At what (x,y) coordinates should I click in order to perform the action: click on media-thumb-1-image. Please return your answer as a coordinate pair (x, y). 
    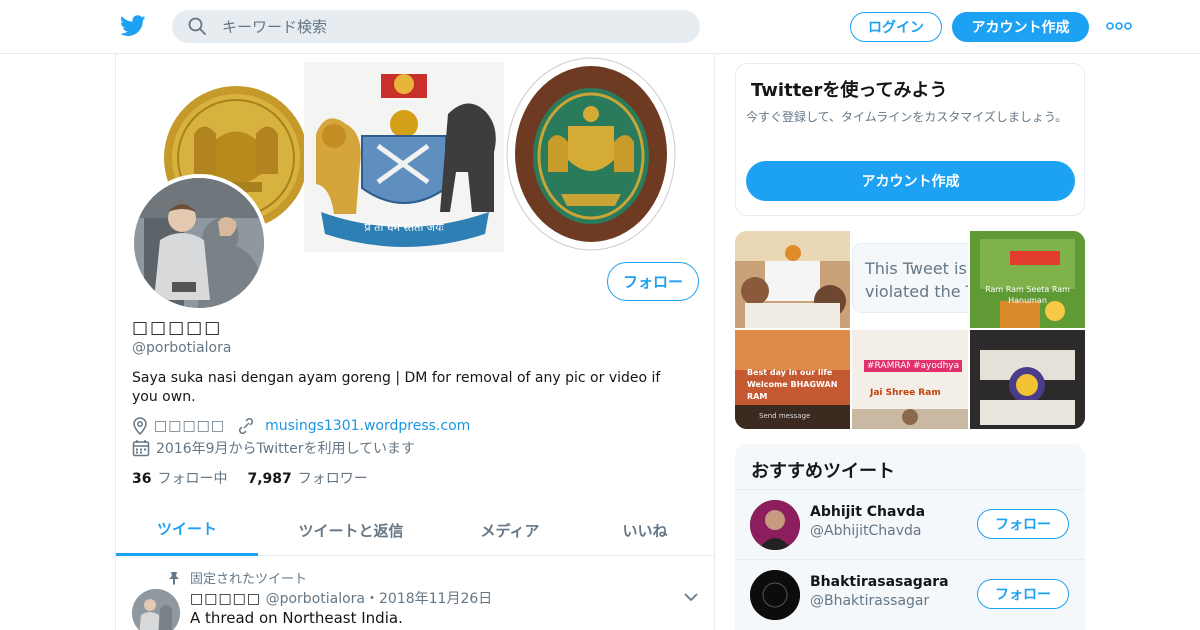
    Looking at the image, I should click on (792, 279).